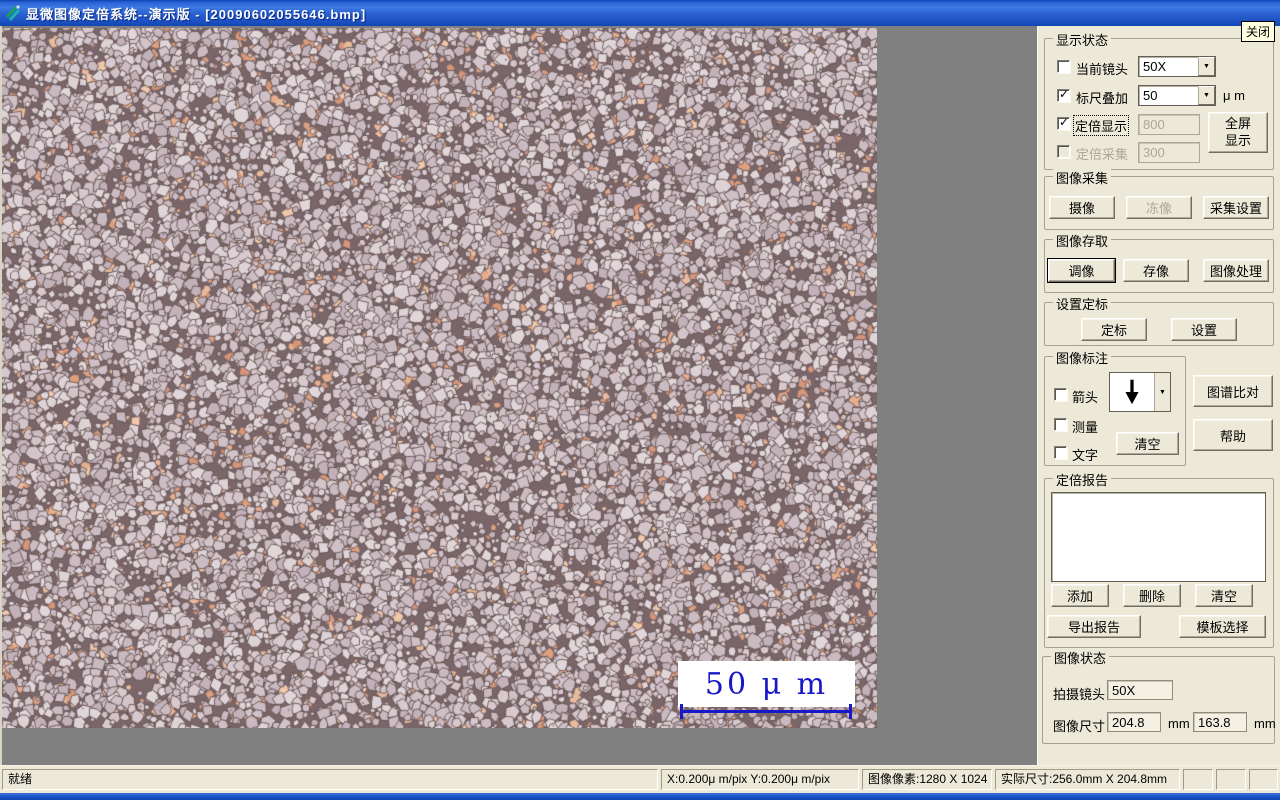  Describe the element at coordinates (640, 796) in the screenshot. I see `window-bottom-border` at that location.